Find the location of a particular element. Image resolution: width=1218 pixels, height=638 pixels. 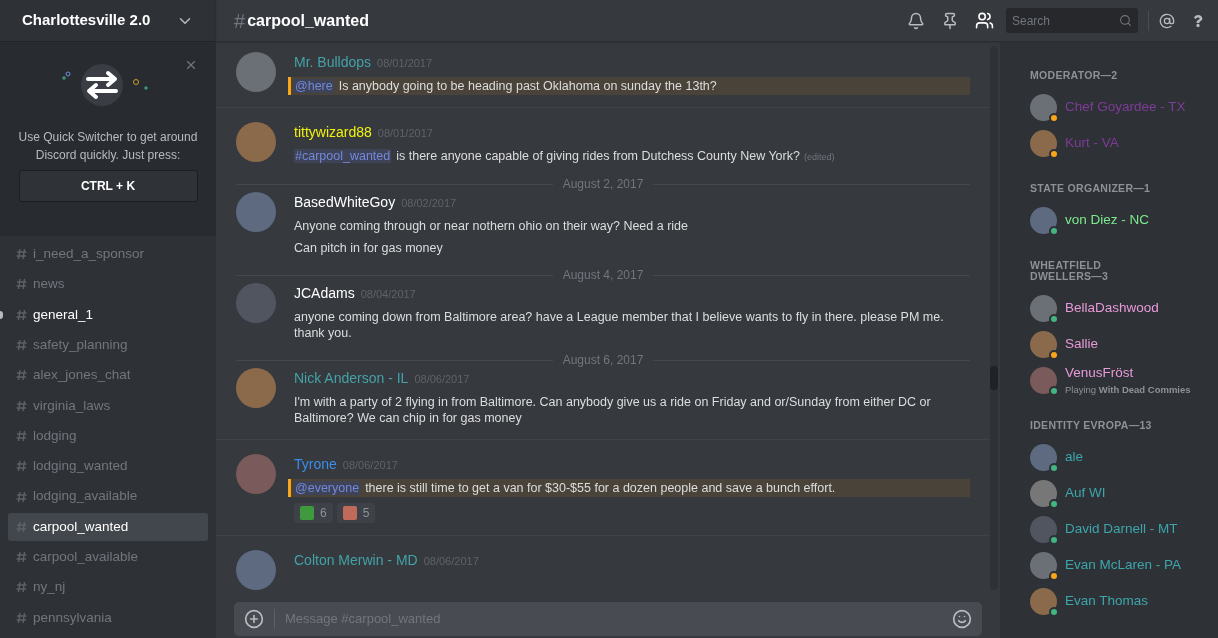

member-name: Auf WI is located at coordinates (1085, 492).